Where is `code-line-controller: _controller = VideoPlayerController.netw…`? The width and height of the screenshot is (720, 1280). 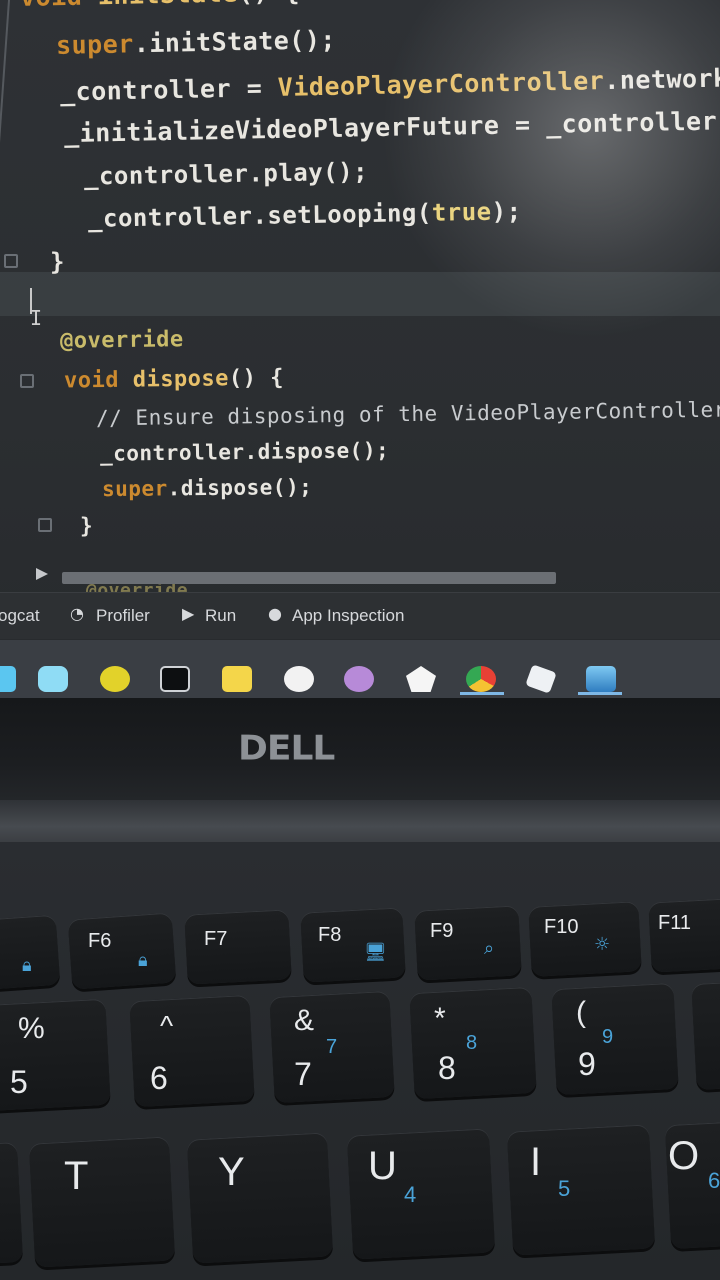 code-line-controller: _controller = VideoPlayerController.netw… is located at coordinates (390, 85).